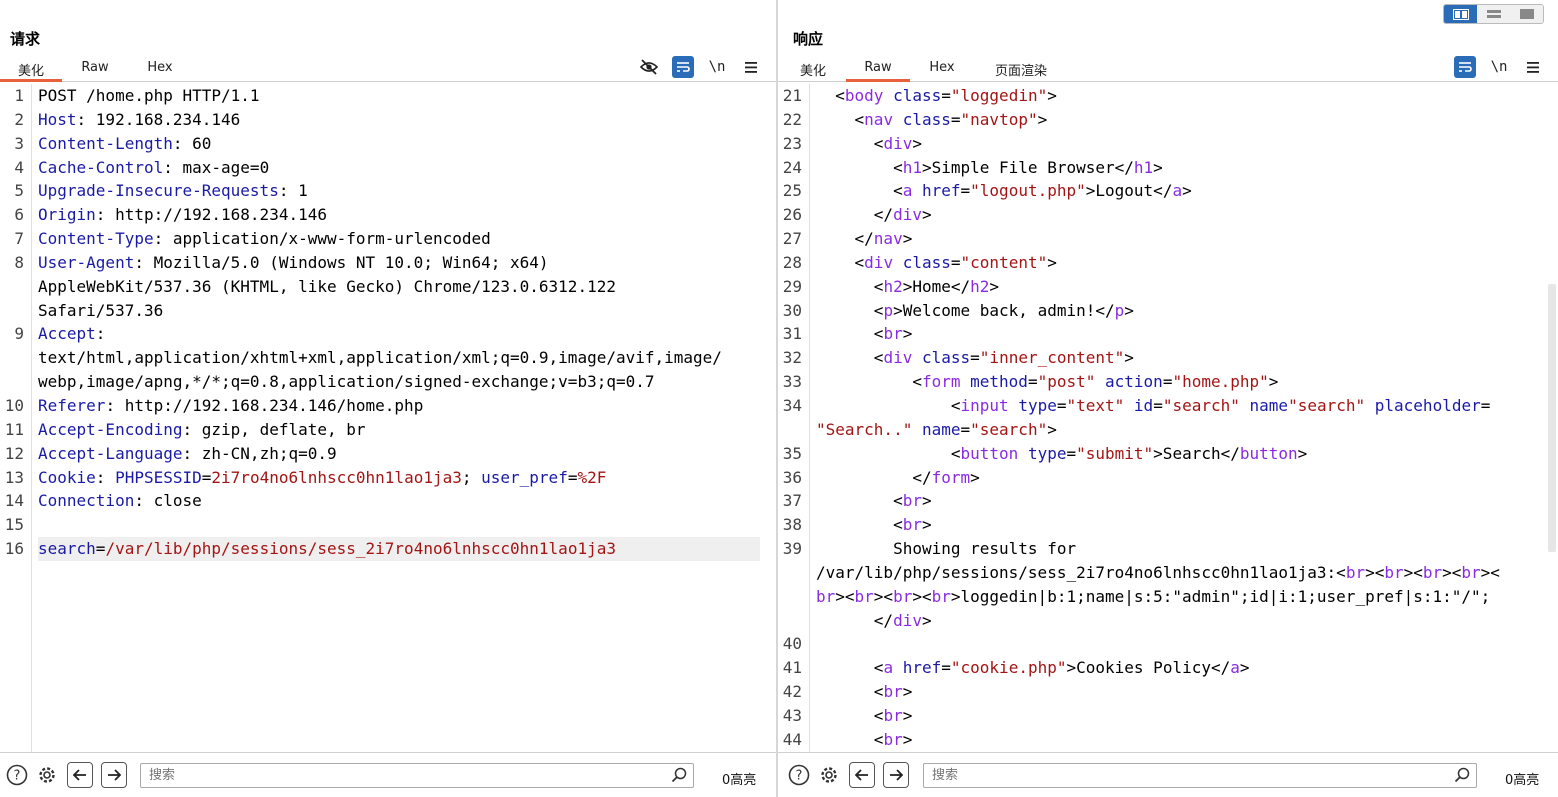  Describe the element at coordinates (387, 96) in the screenshot. I see `request-code-line: 1 POST /home.php HTTP/1.1` at that location.